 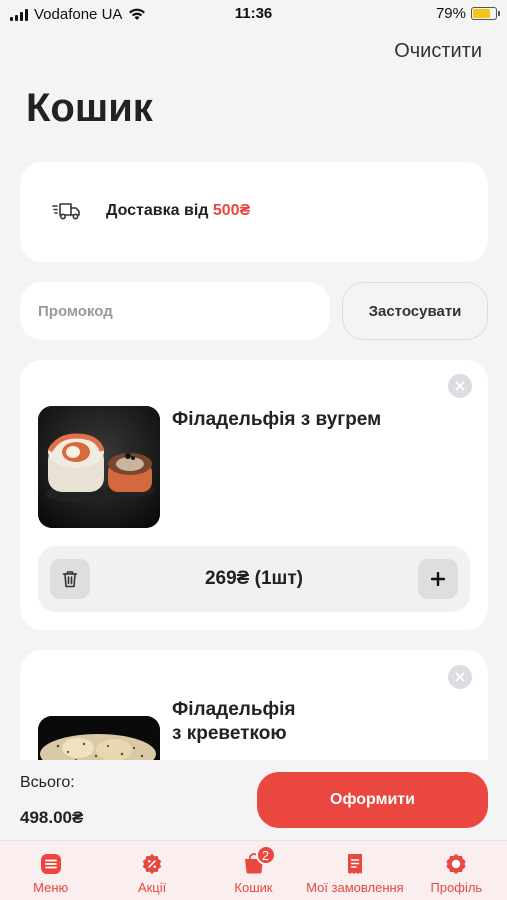 I want to click on menu-icon, so click(x=50, y=864).